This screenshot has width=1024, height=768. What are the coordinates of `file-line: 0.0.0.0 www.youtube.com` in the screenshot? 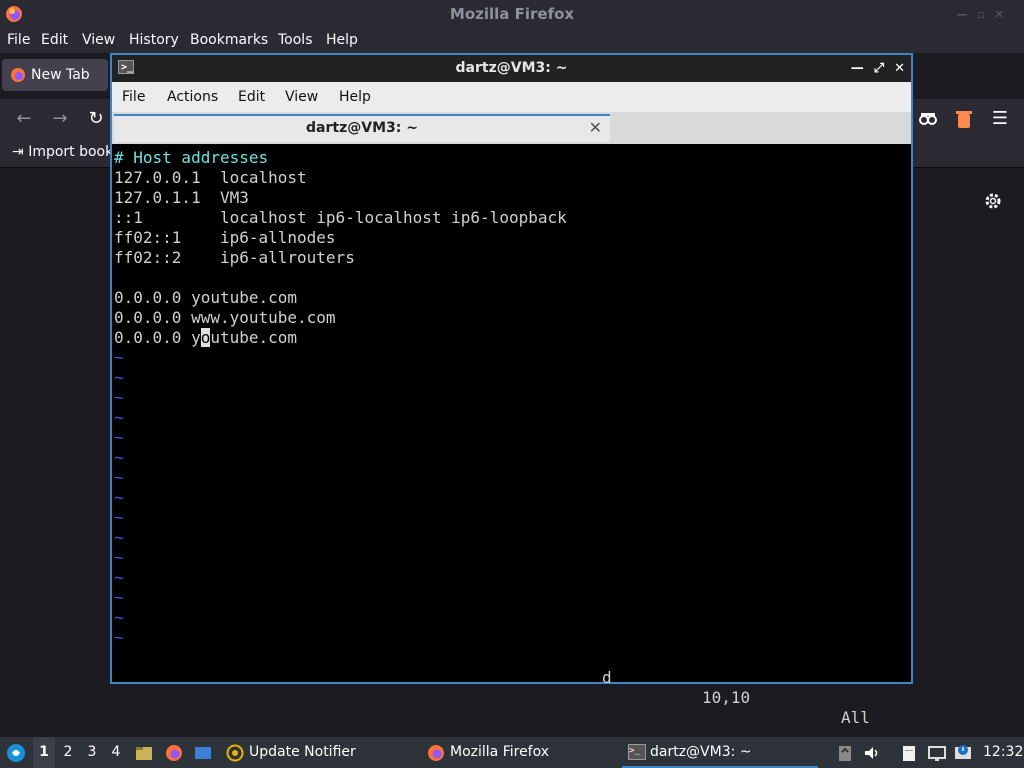 It's located at (225, 317).